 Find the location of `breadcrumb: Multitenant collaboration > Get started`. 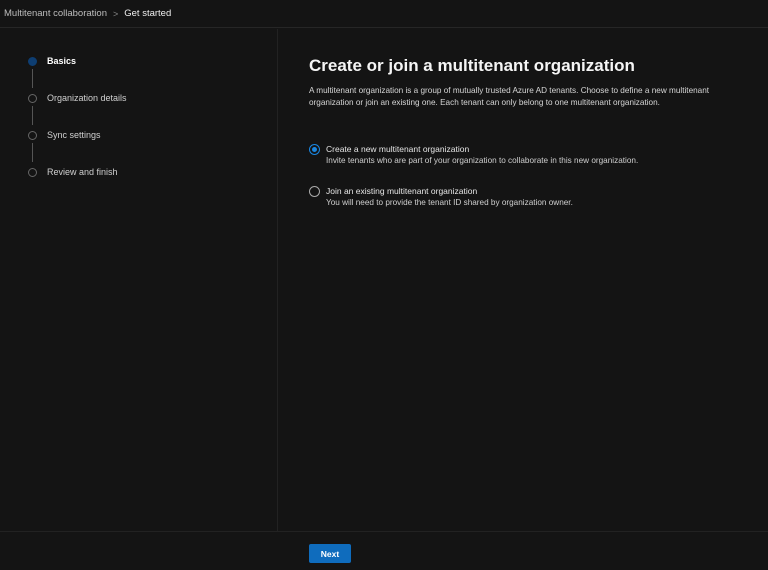

breadcrumb: Multitenant collaboration > Get started is located at coordinates (384, 14).